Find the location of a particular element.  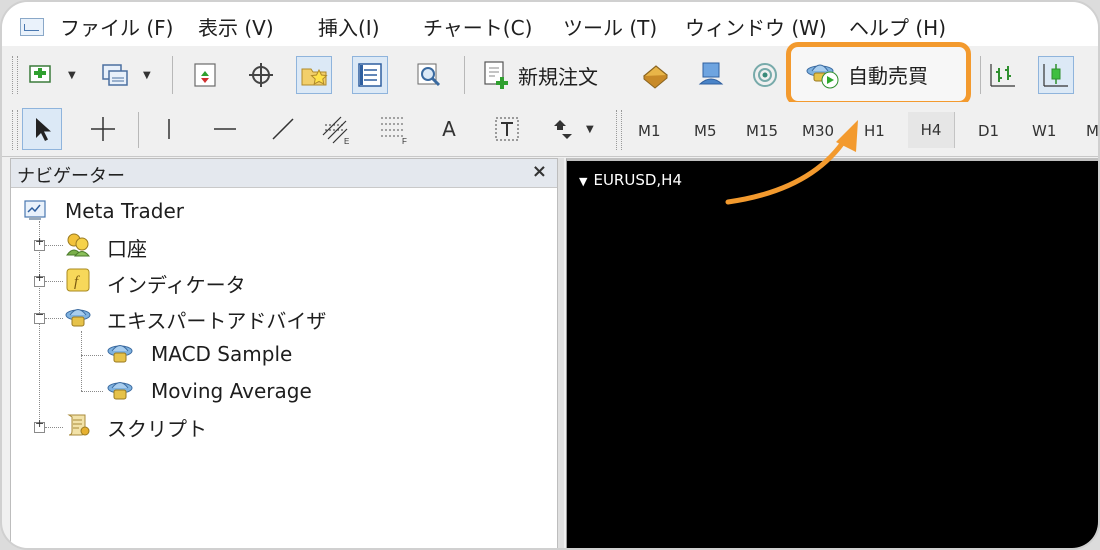

auto-trading-button: 自動売買 is located at coordinates (867, 74).